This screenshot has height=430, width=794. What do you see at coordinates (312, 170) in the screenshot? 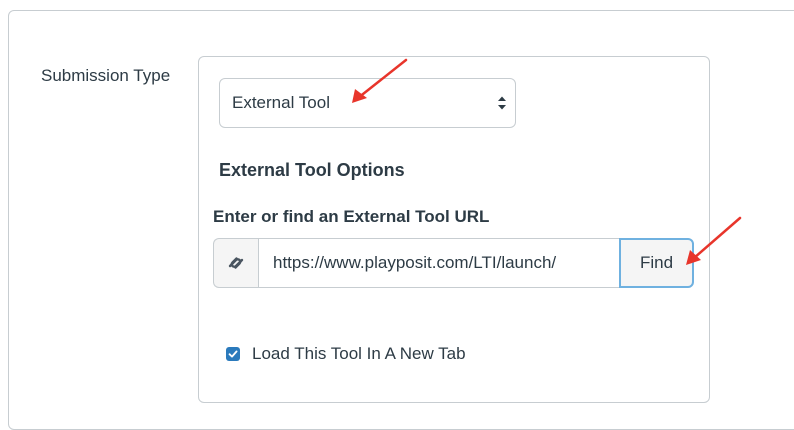
I see `external-tool-options-heading: External Tool Options` at bounding box center [312, 170].